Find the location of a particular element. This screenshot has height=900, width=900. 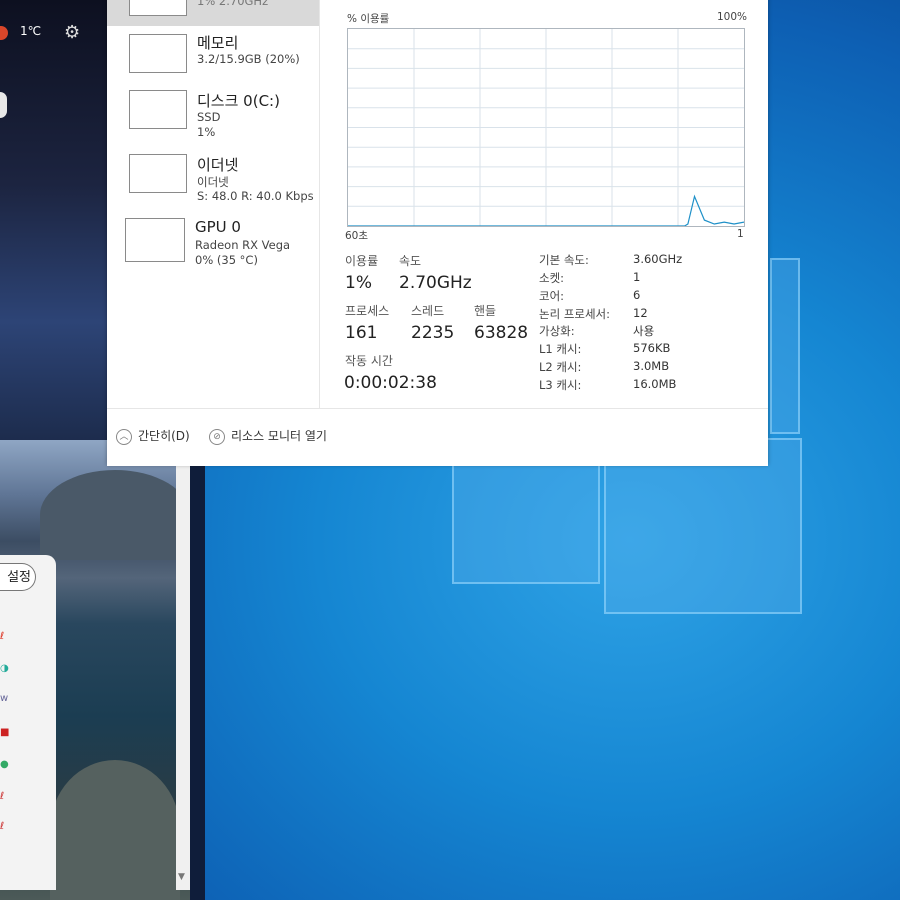

news-card: ℓ ◑ w ■ ● ℓ ℓ is located at coordinates (28, 722).